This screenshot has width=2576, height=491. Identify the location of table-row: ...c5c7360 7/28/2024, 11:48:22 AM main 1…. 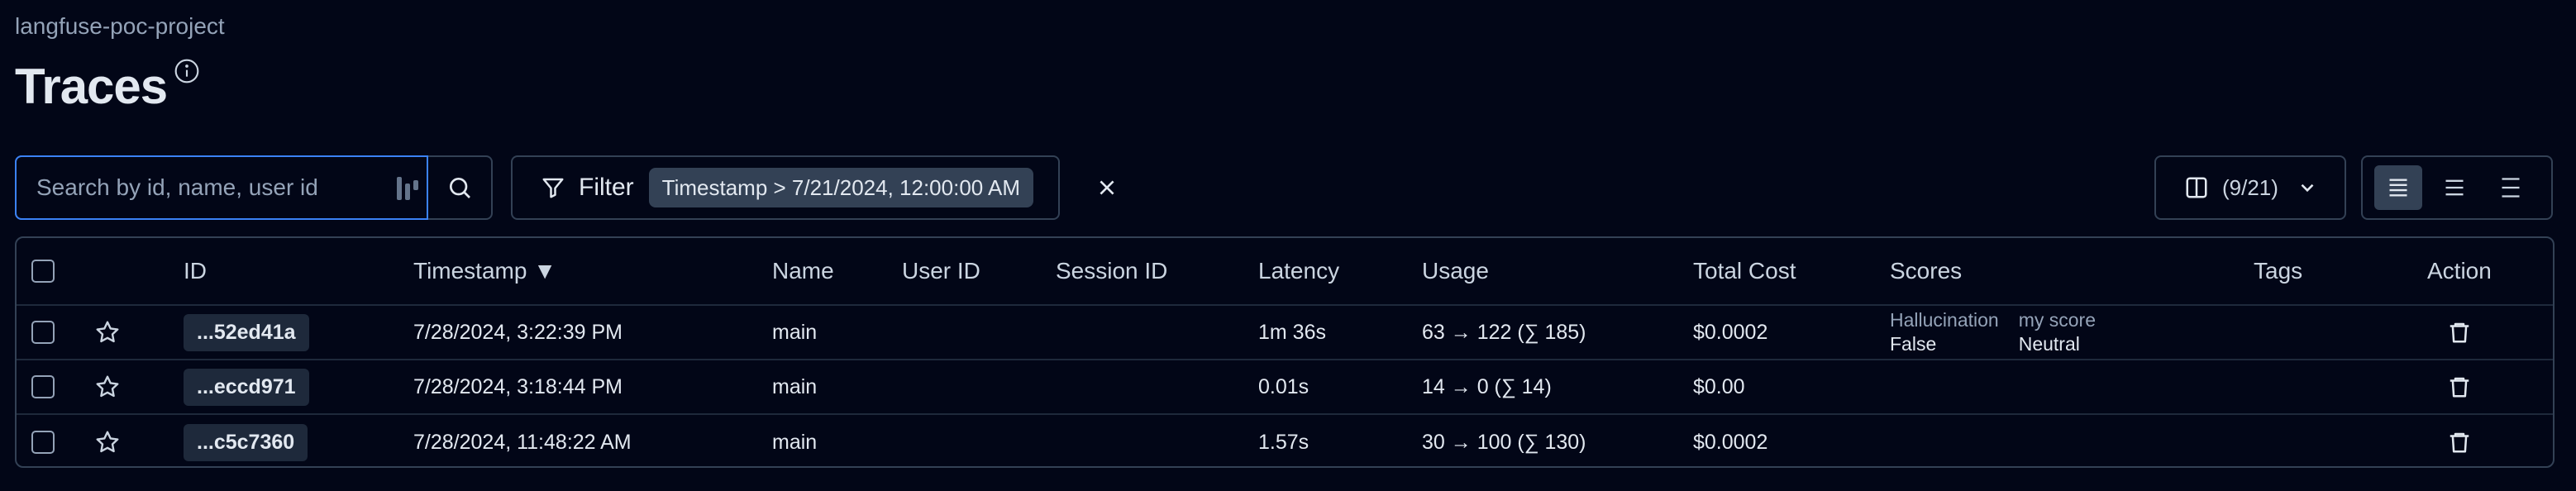
(1285, 441).